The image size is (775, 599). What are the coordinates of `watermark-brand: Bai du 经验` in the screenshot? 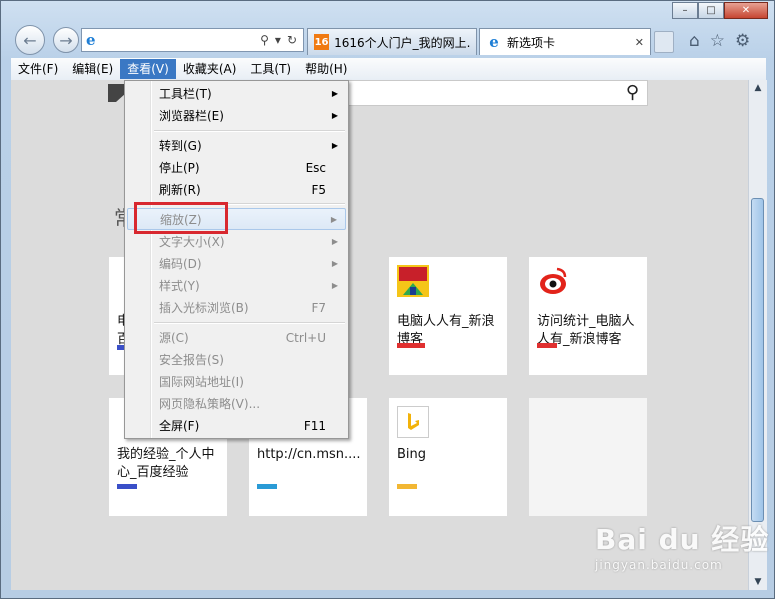 It's located at (682, 539).